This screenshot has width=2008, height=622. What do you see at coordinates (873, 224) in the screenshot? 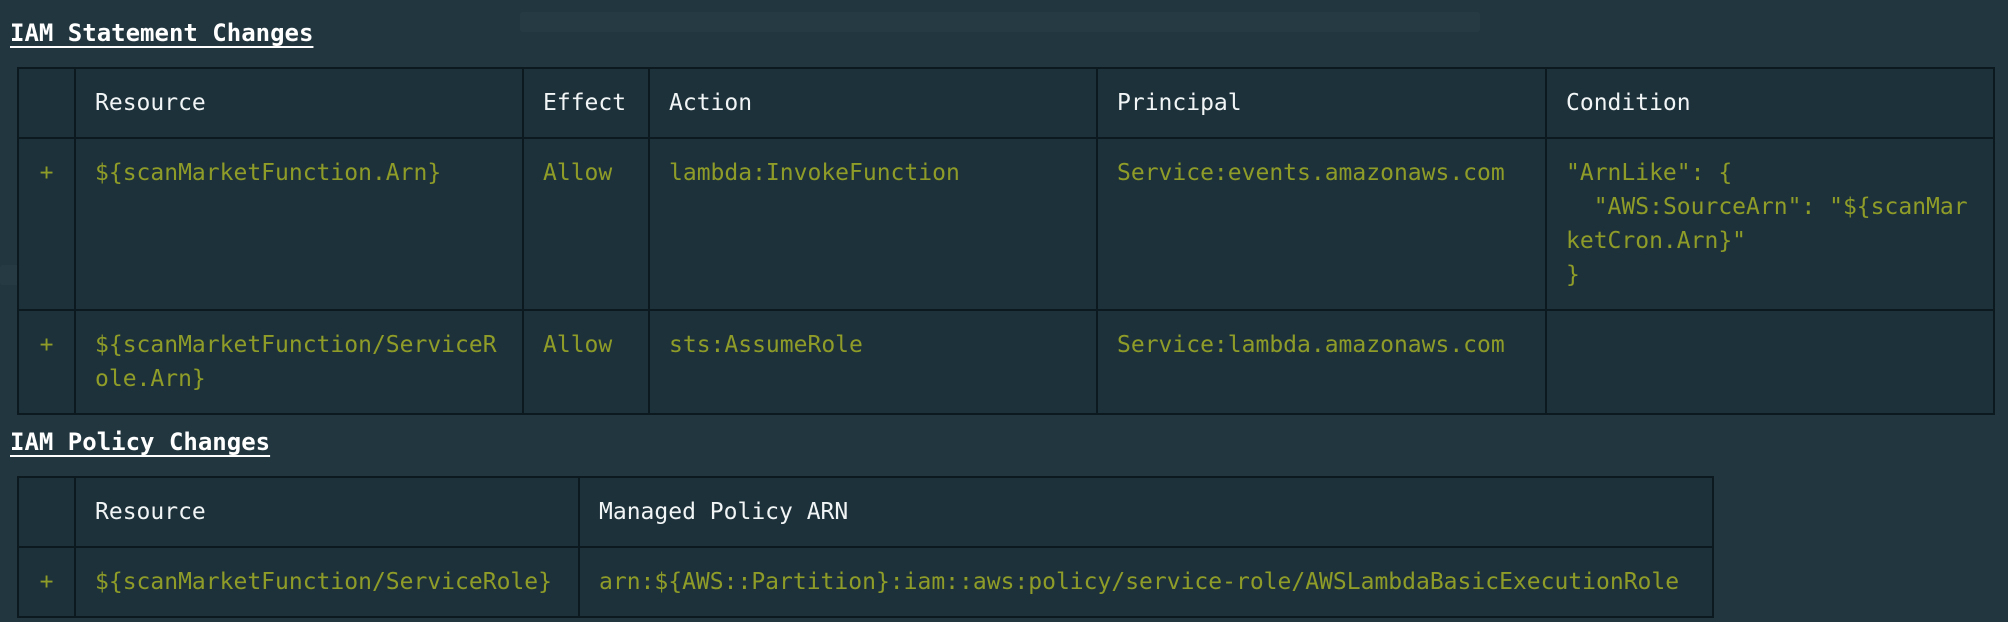
I see `action-cell: lambda:InvokeFunction` at bounding box center [873, 224].